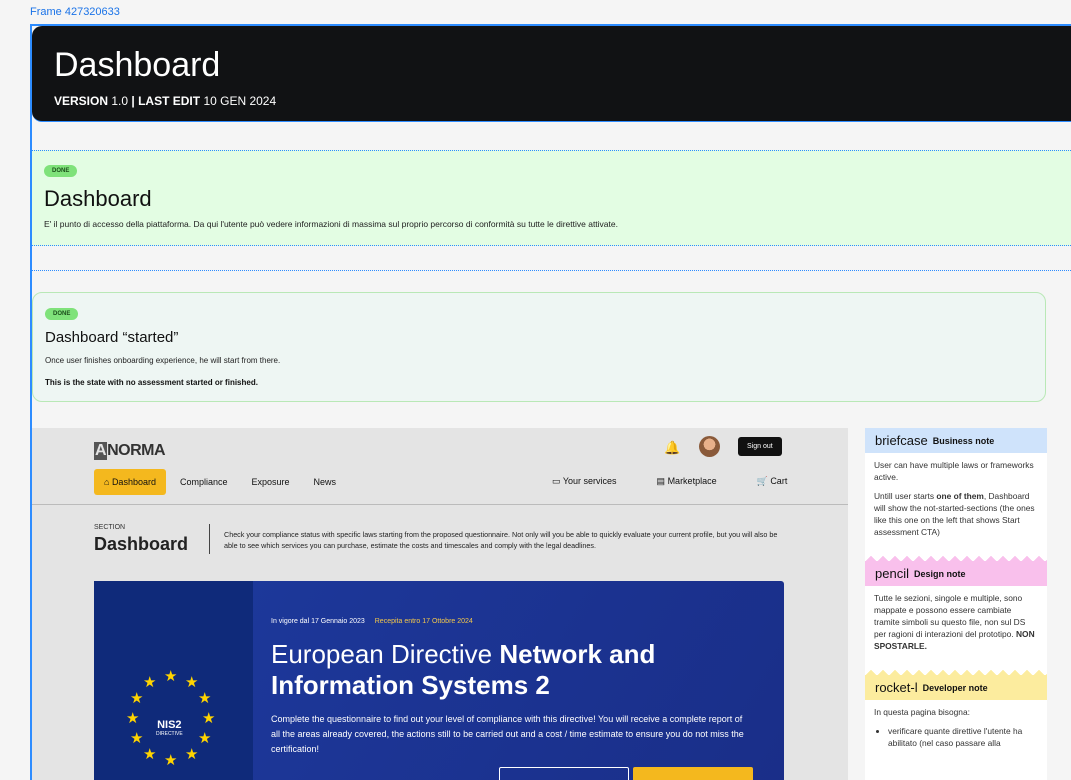  Describe the element at coordinates (75, 12) in the screenshot. I see `frame-label: Frame 427320633` at that location.